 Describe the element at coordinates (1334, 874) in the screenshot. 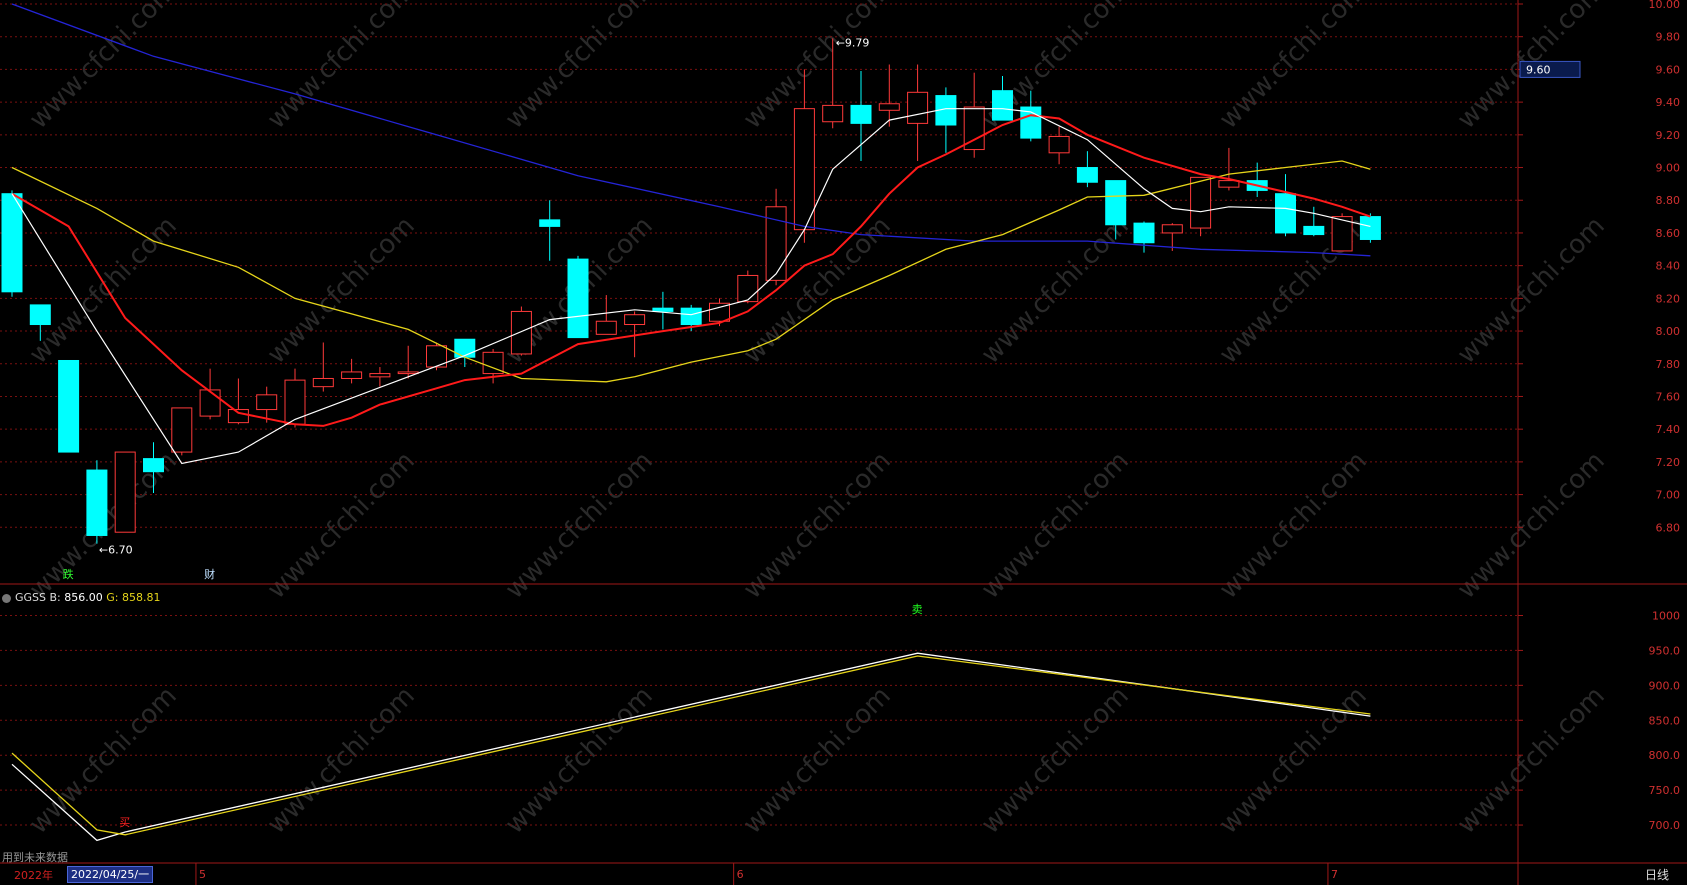

I see `x-tick-label: 7` at that location.